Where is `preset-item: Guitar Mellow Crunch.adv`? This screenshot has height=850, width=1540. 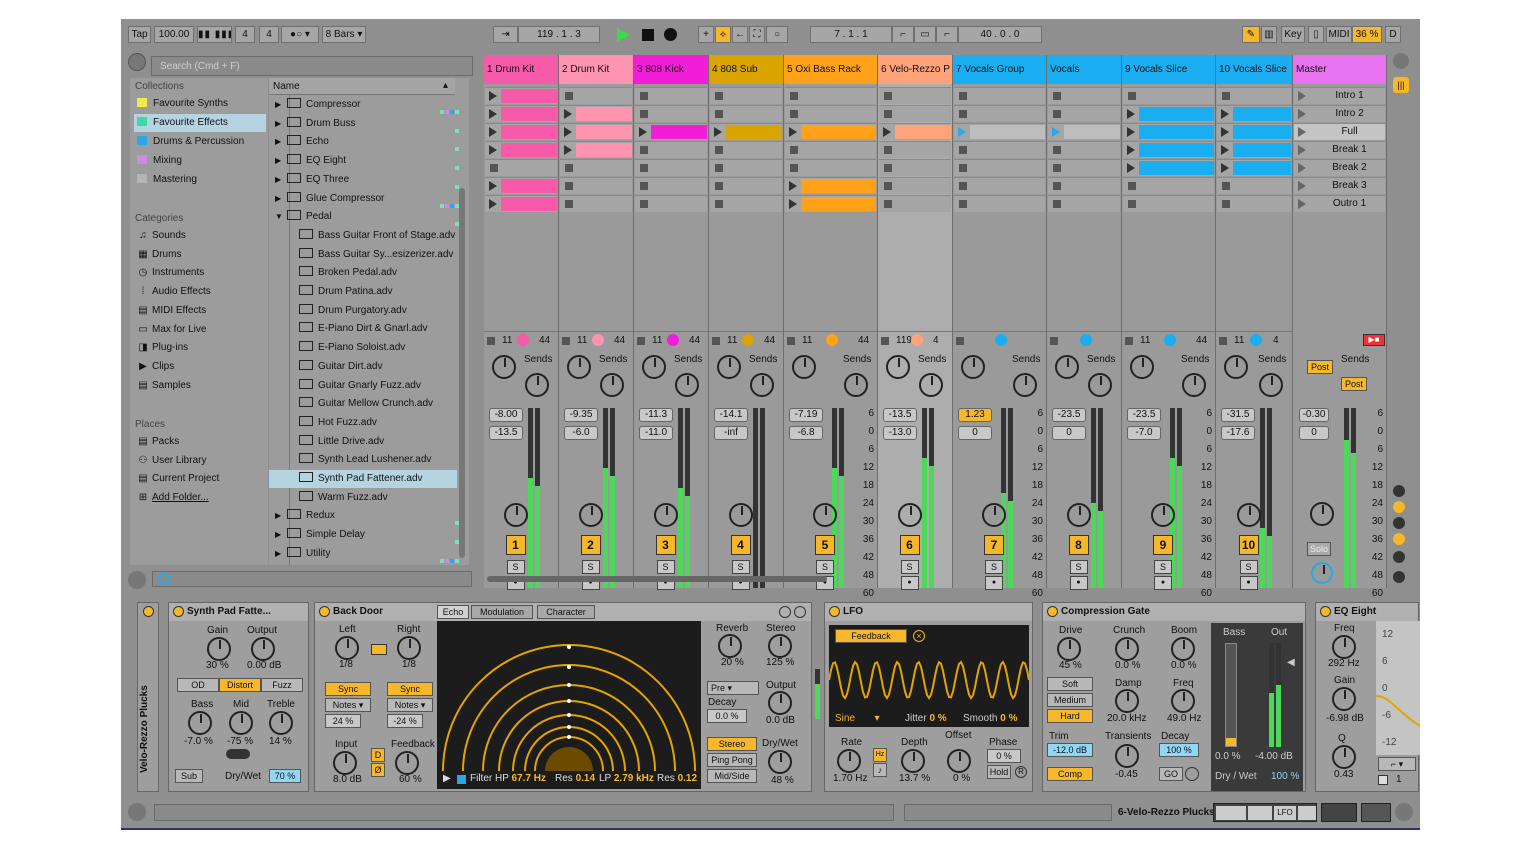 preset-item: Guitar Mellow Crunch.adv is located at coordinates (369, 404).